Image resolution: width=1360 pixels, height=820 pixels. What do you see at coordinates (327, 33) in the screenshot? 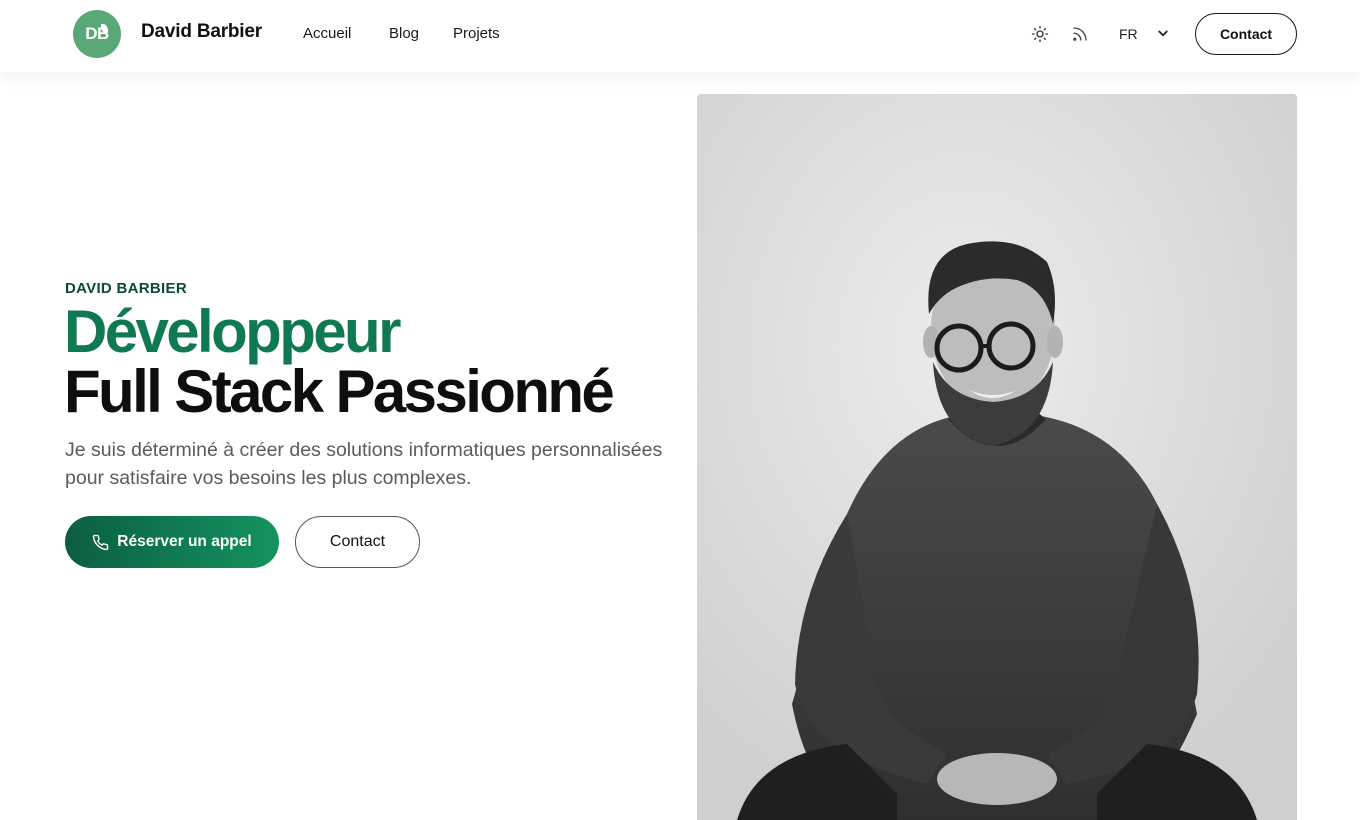
I see `nav-link-accueil: Accueil` at bounding box center [327, 33].